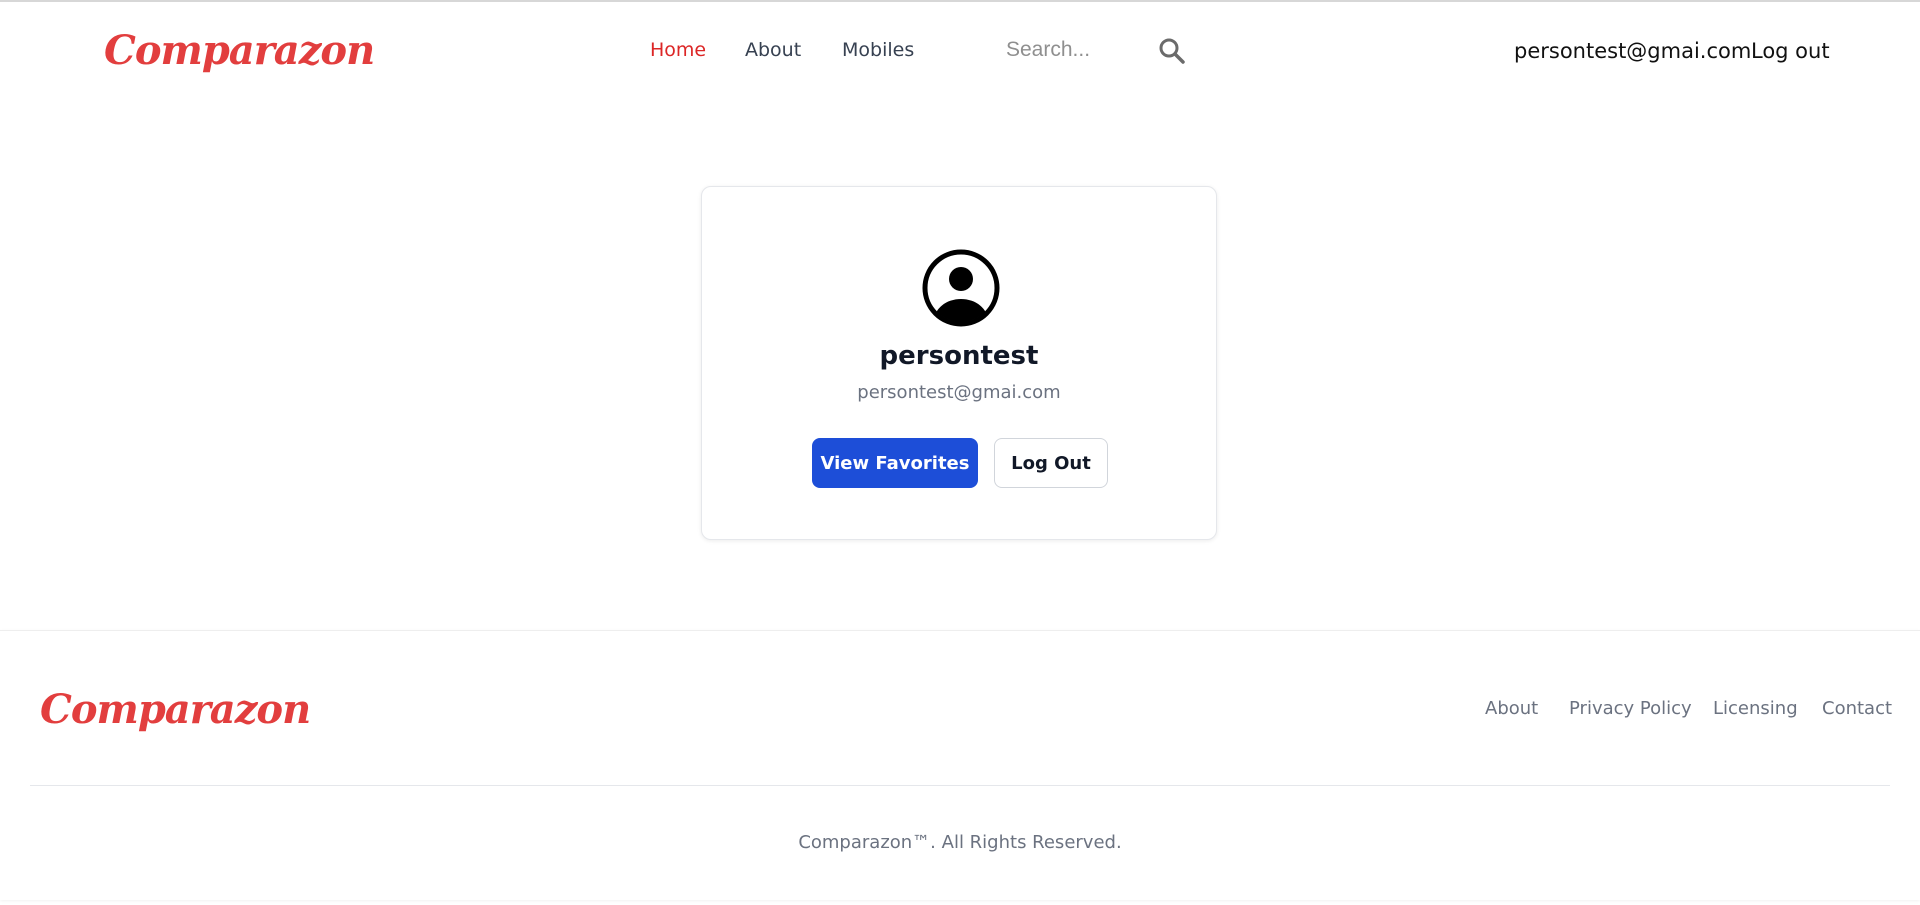 This screenshot has width=1920, height=905. I want to click on view-favorites-button: View Favorites, so click(895, 463).